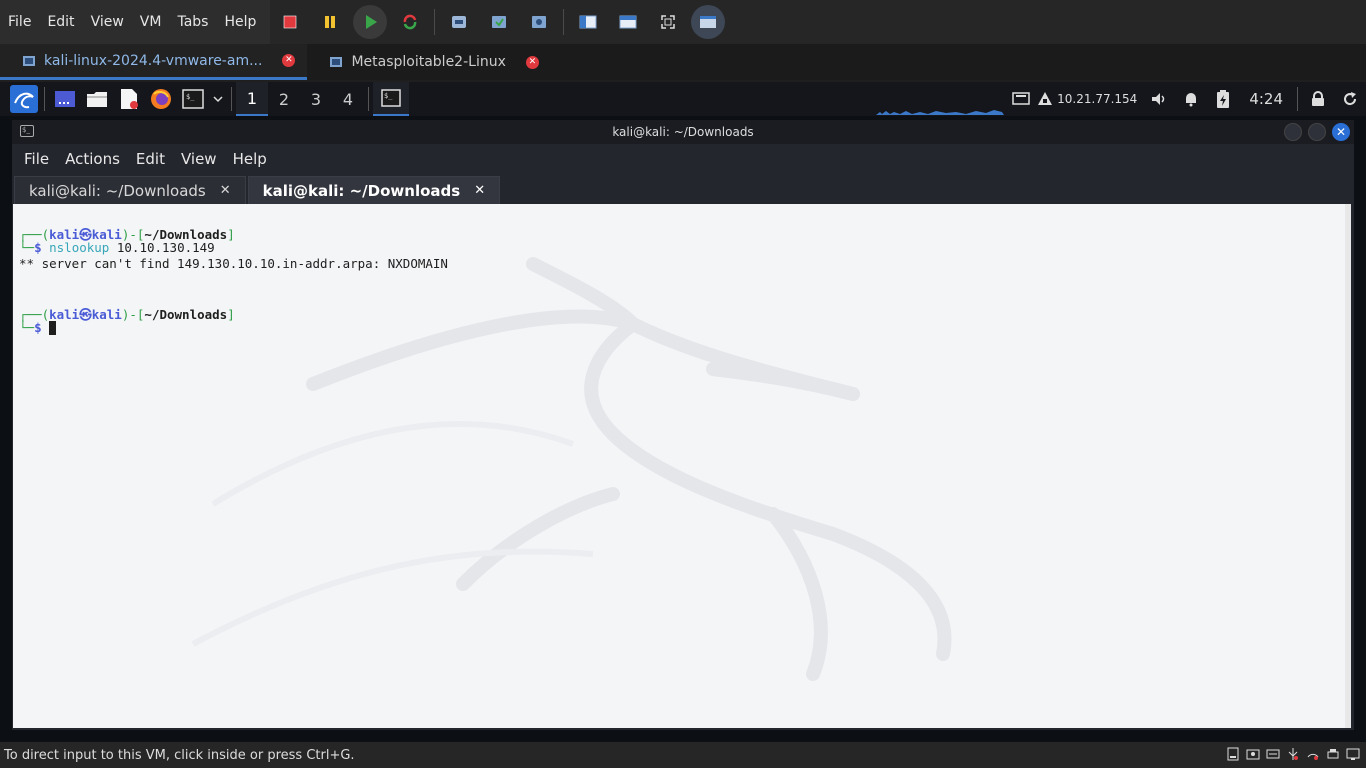 This screenshot has width=1366, height=768. I want to click on printer-icon, so click(1333, 754).